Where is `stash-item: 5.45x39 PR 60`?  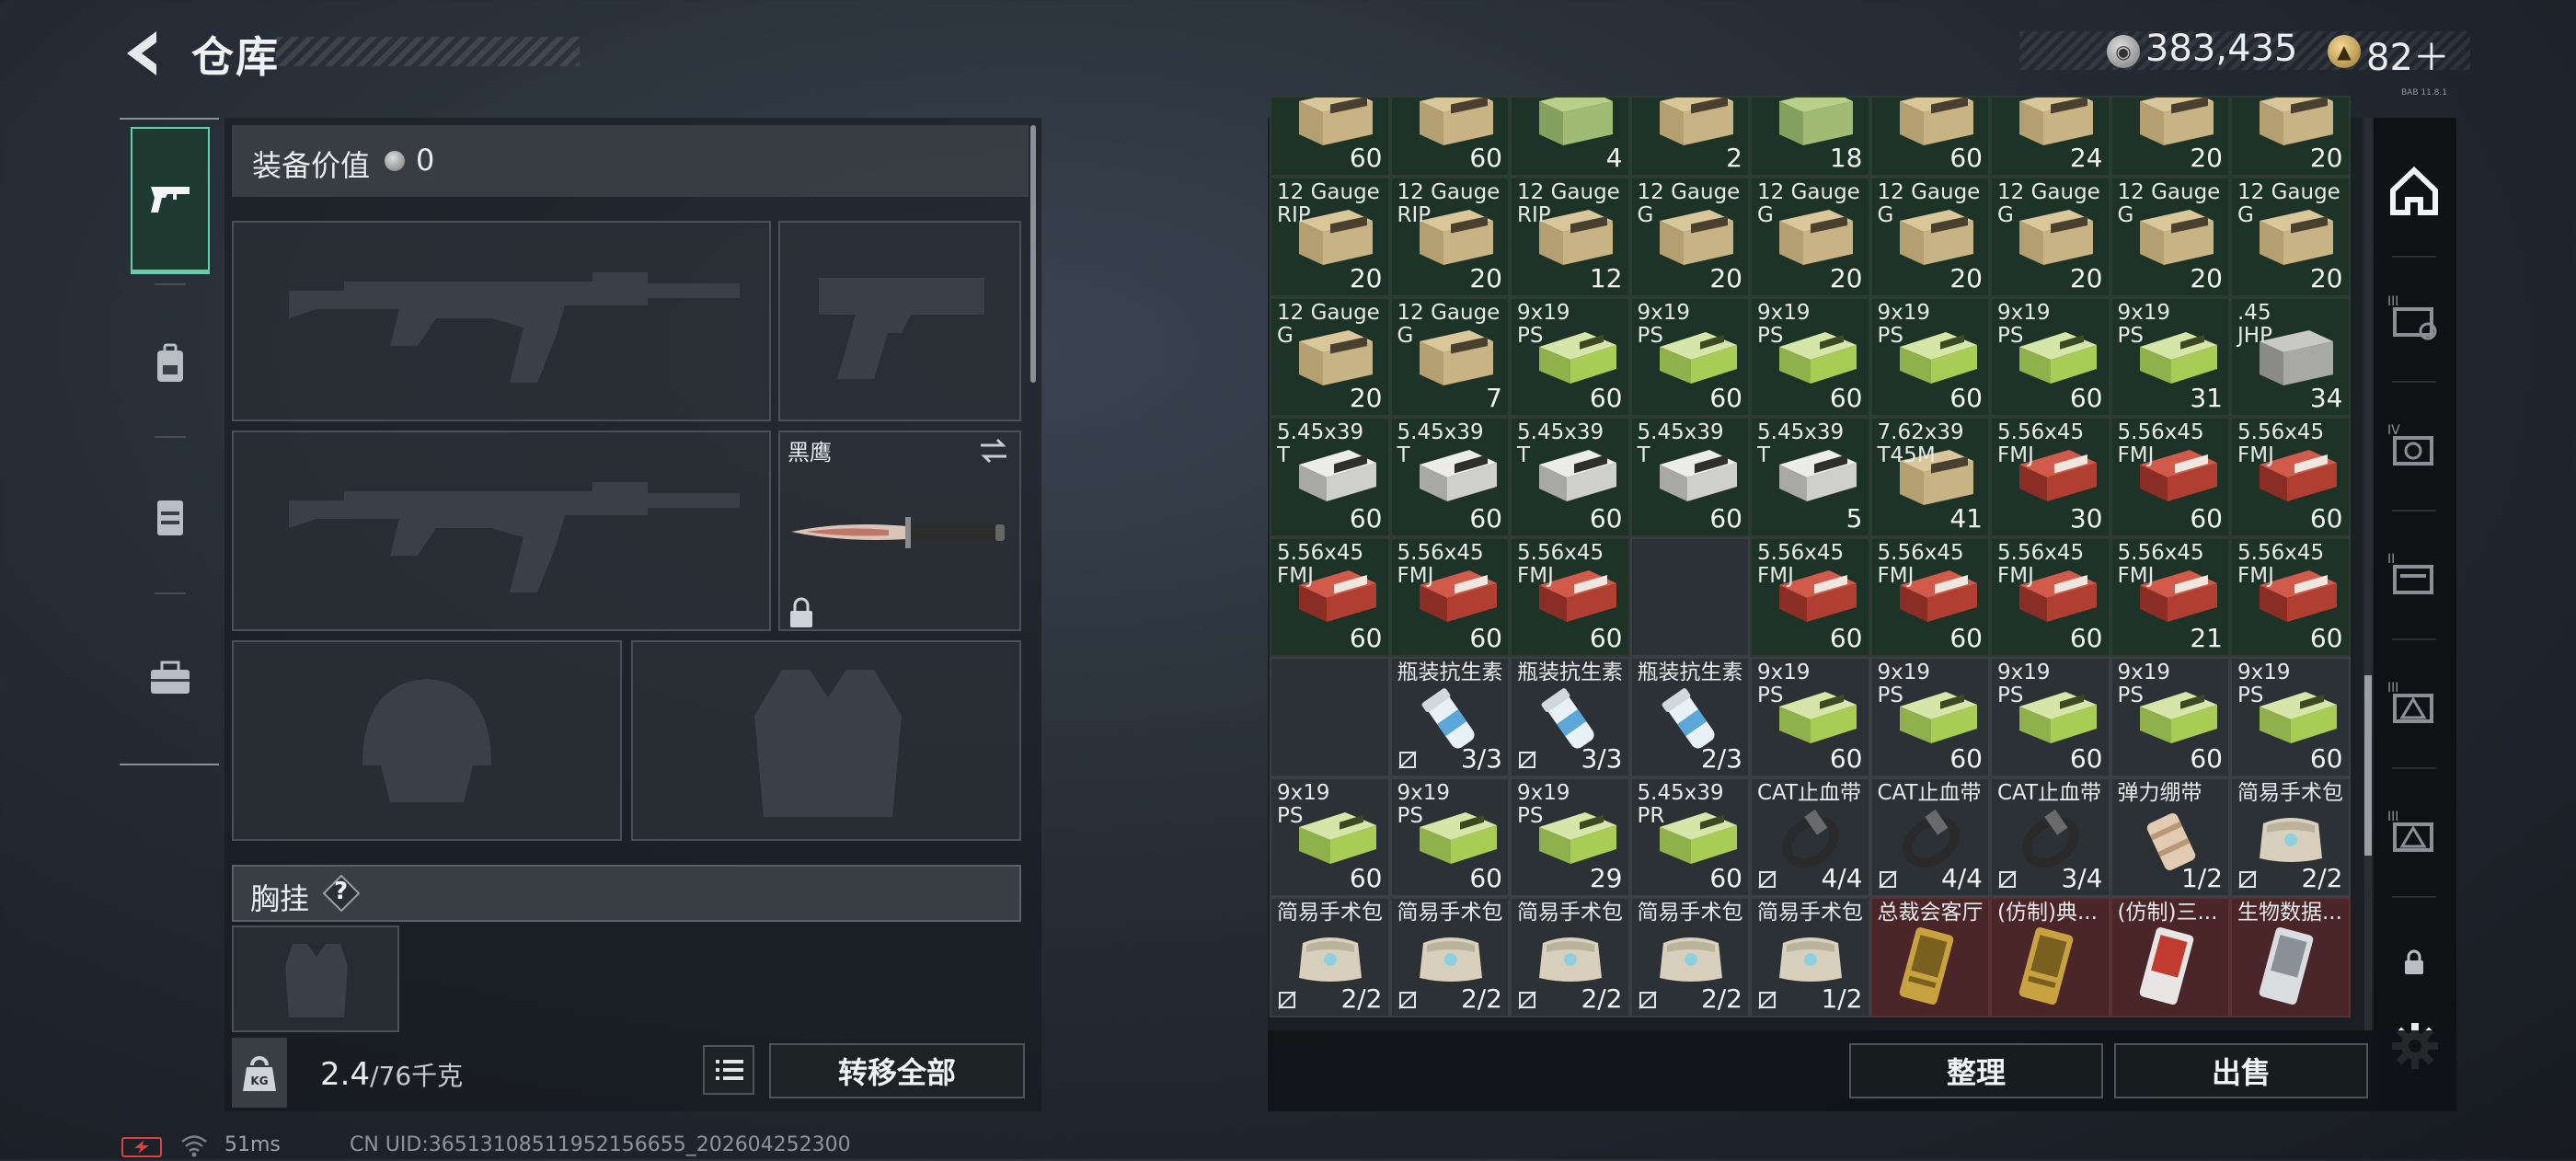
stash-item: 5.45x39 PR 60 is located at coordinates (1689, 837).